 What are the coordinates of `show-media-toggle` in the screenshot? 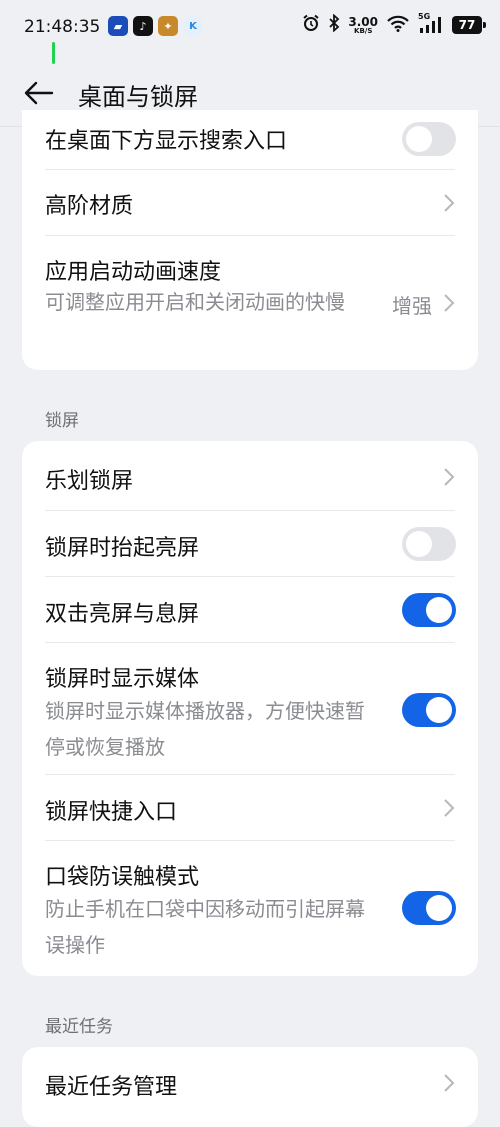 It's located at (429, 710).